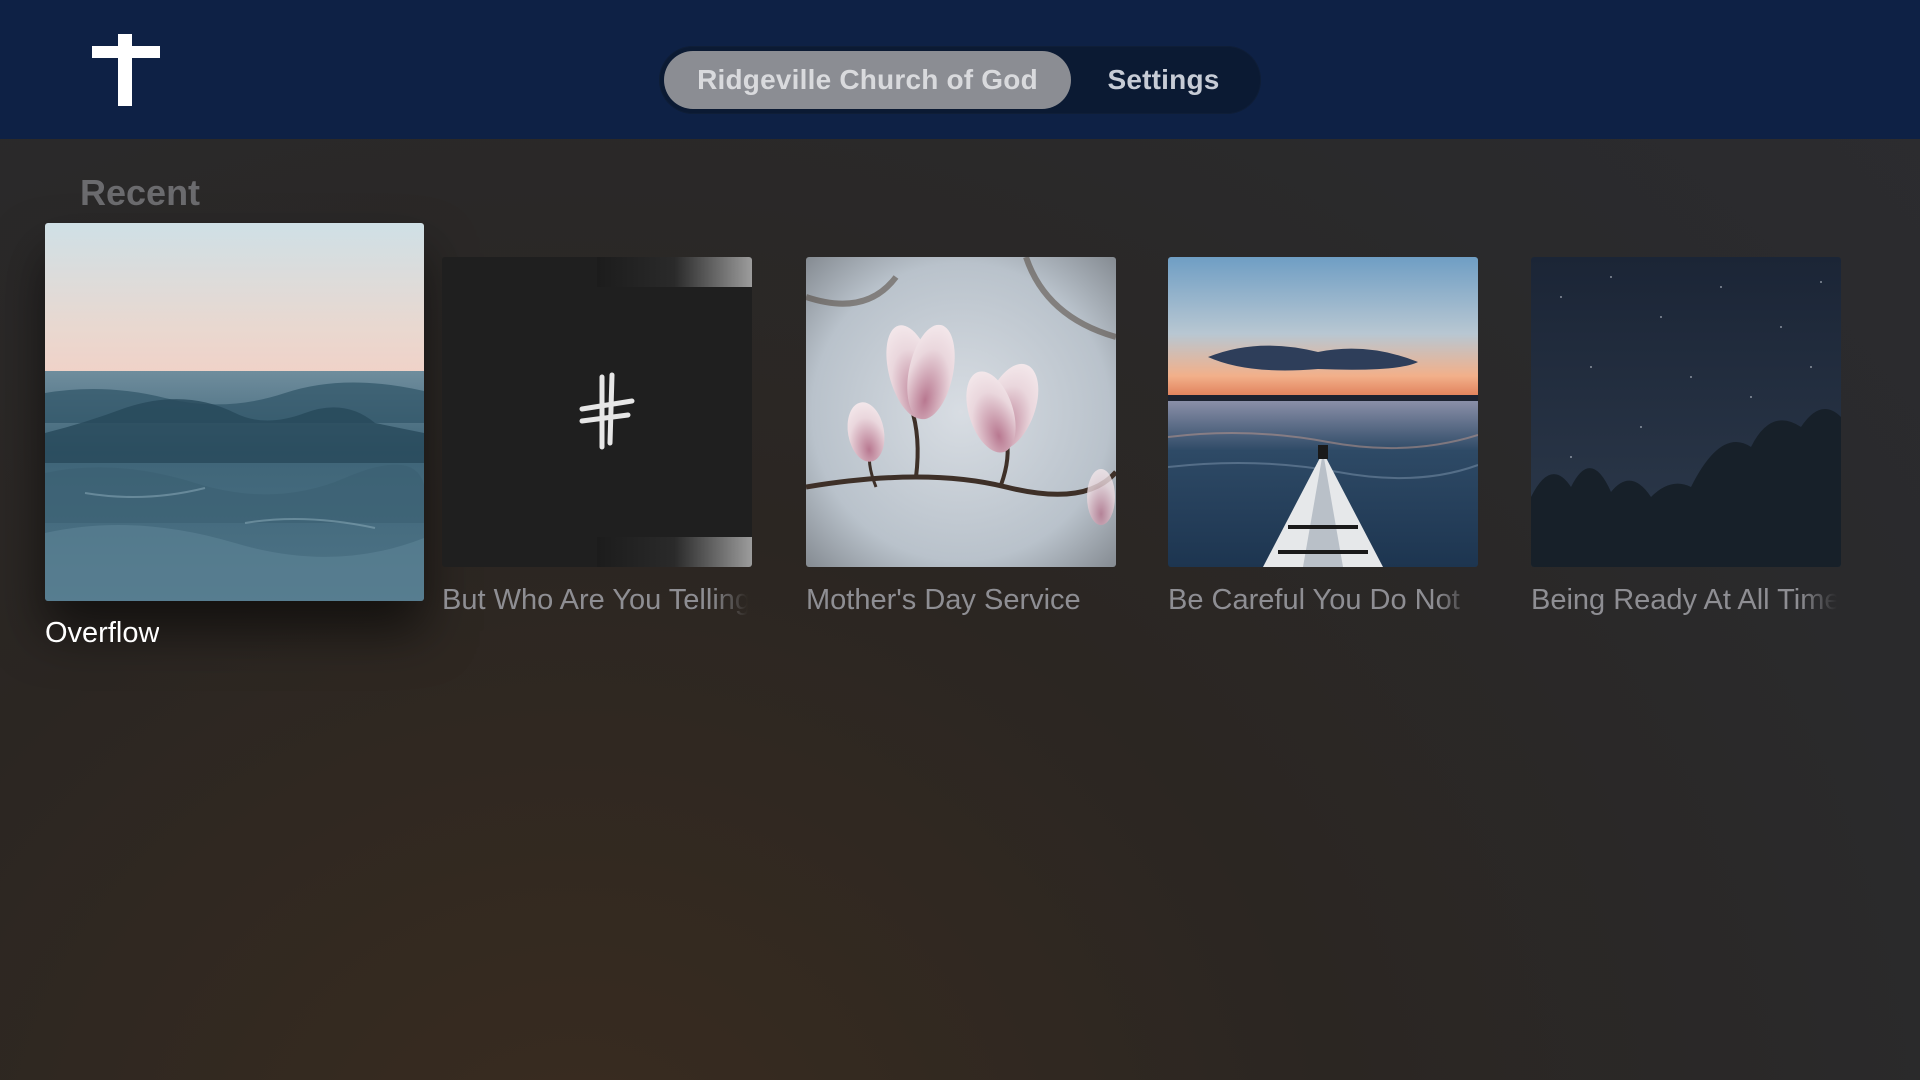 The image size is (1920, 1080). I want to click on cross-logo-image, so click(597, 412).